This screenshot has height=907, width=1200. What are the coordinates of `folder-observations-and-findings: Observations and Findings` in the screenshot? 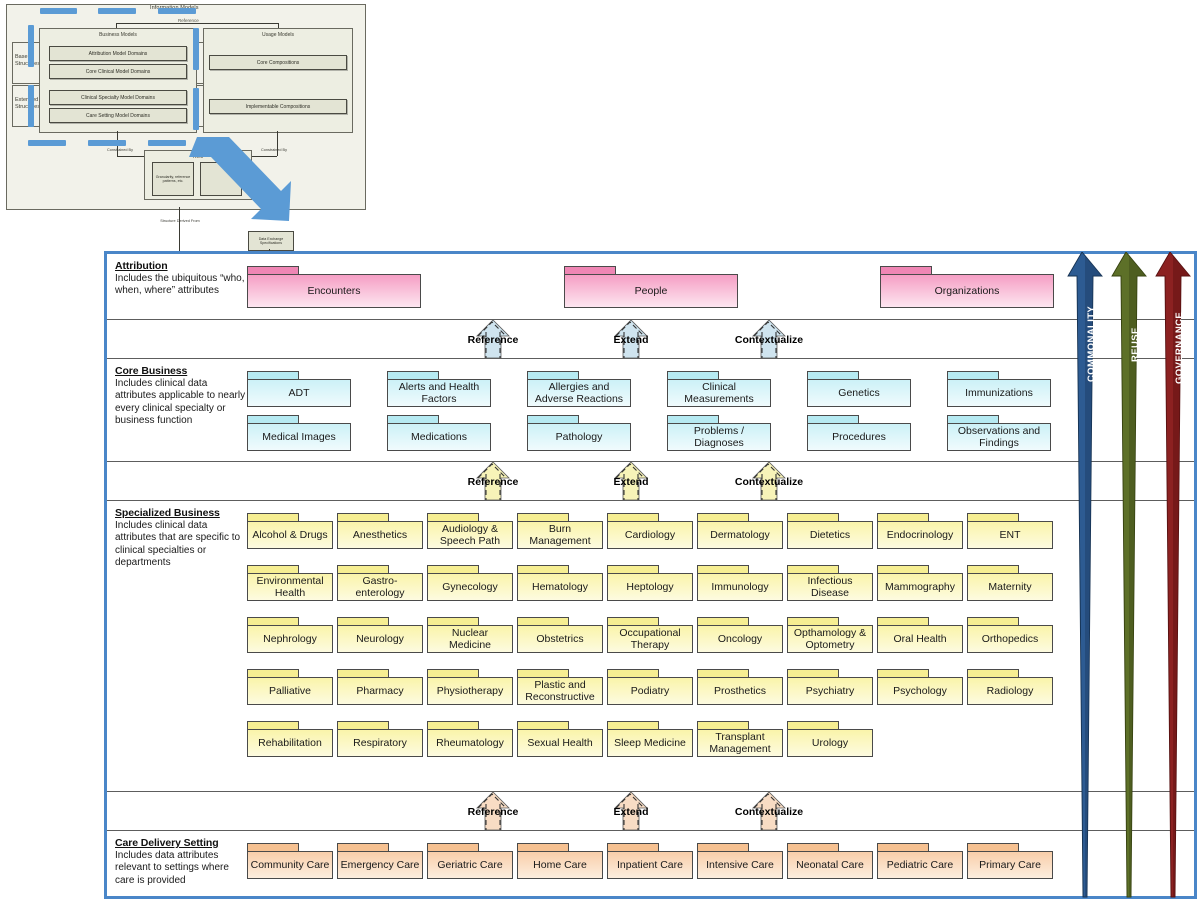 It's located at (999, 433).